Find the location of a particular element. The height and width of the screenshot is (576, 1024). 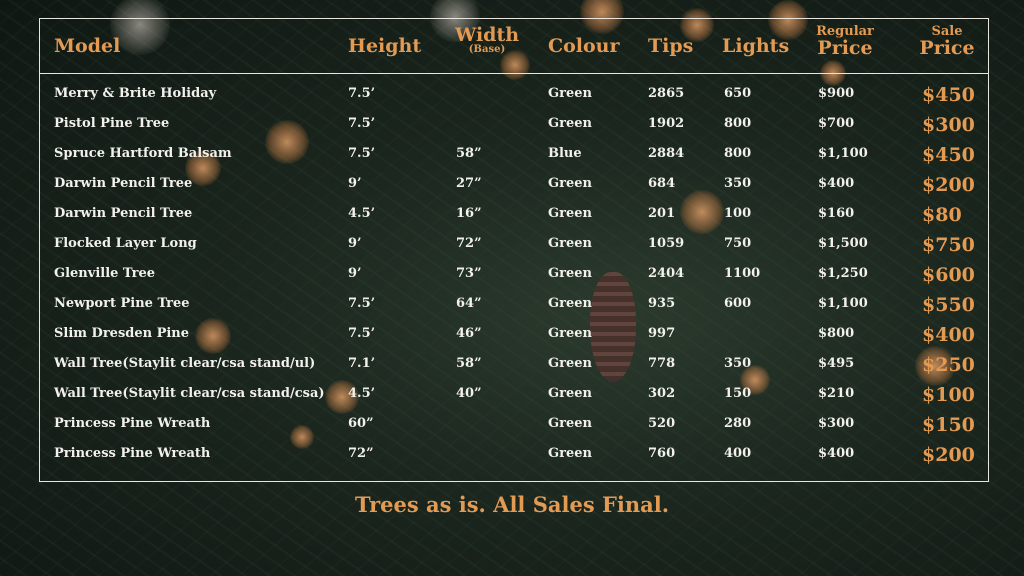

cell-tips: 760 is located at coordinates (662, 453).